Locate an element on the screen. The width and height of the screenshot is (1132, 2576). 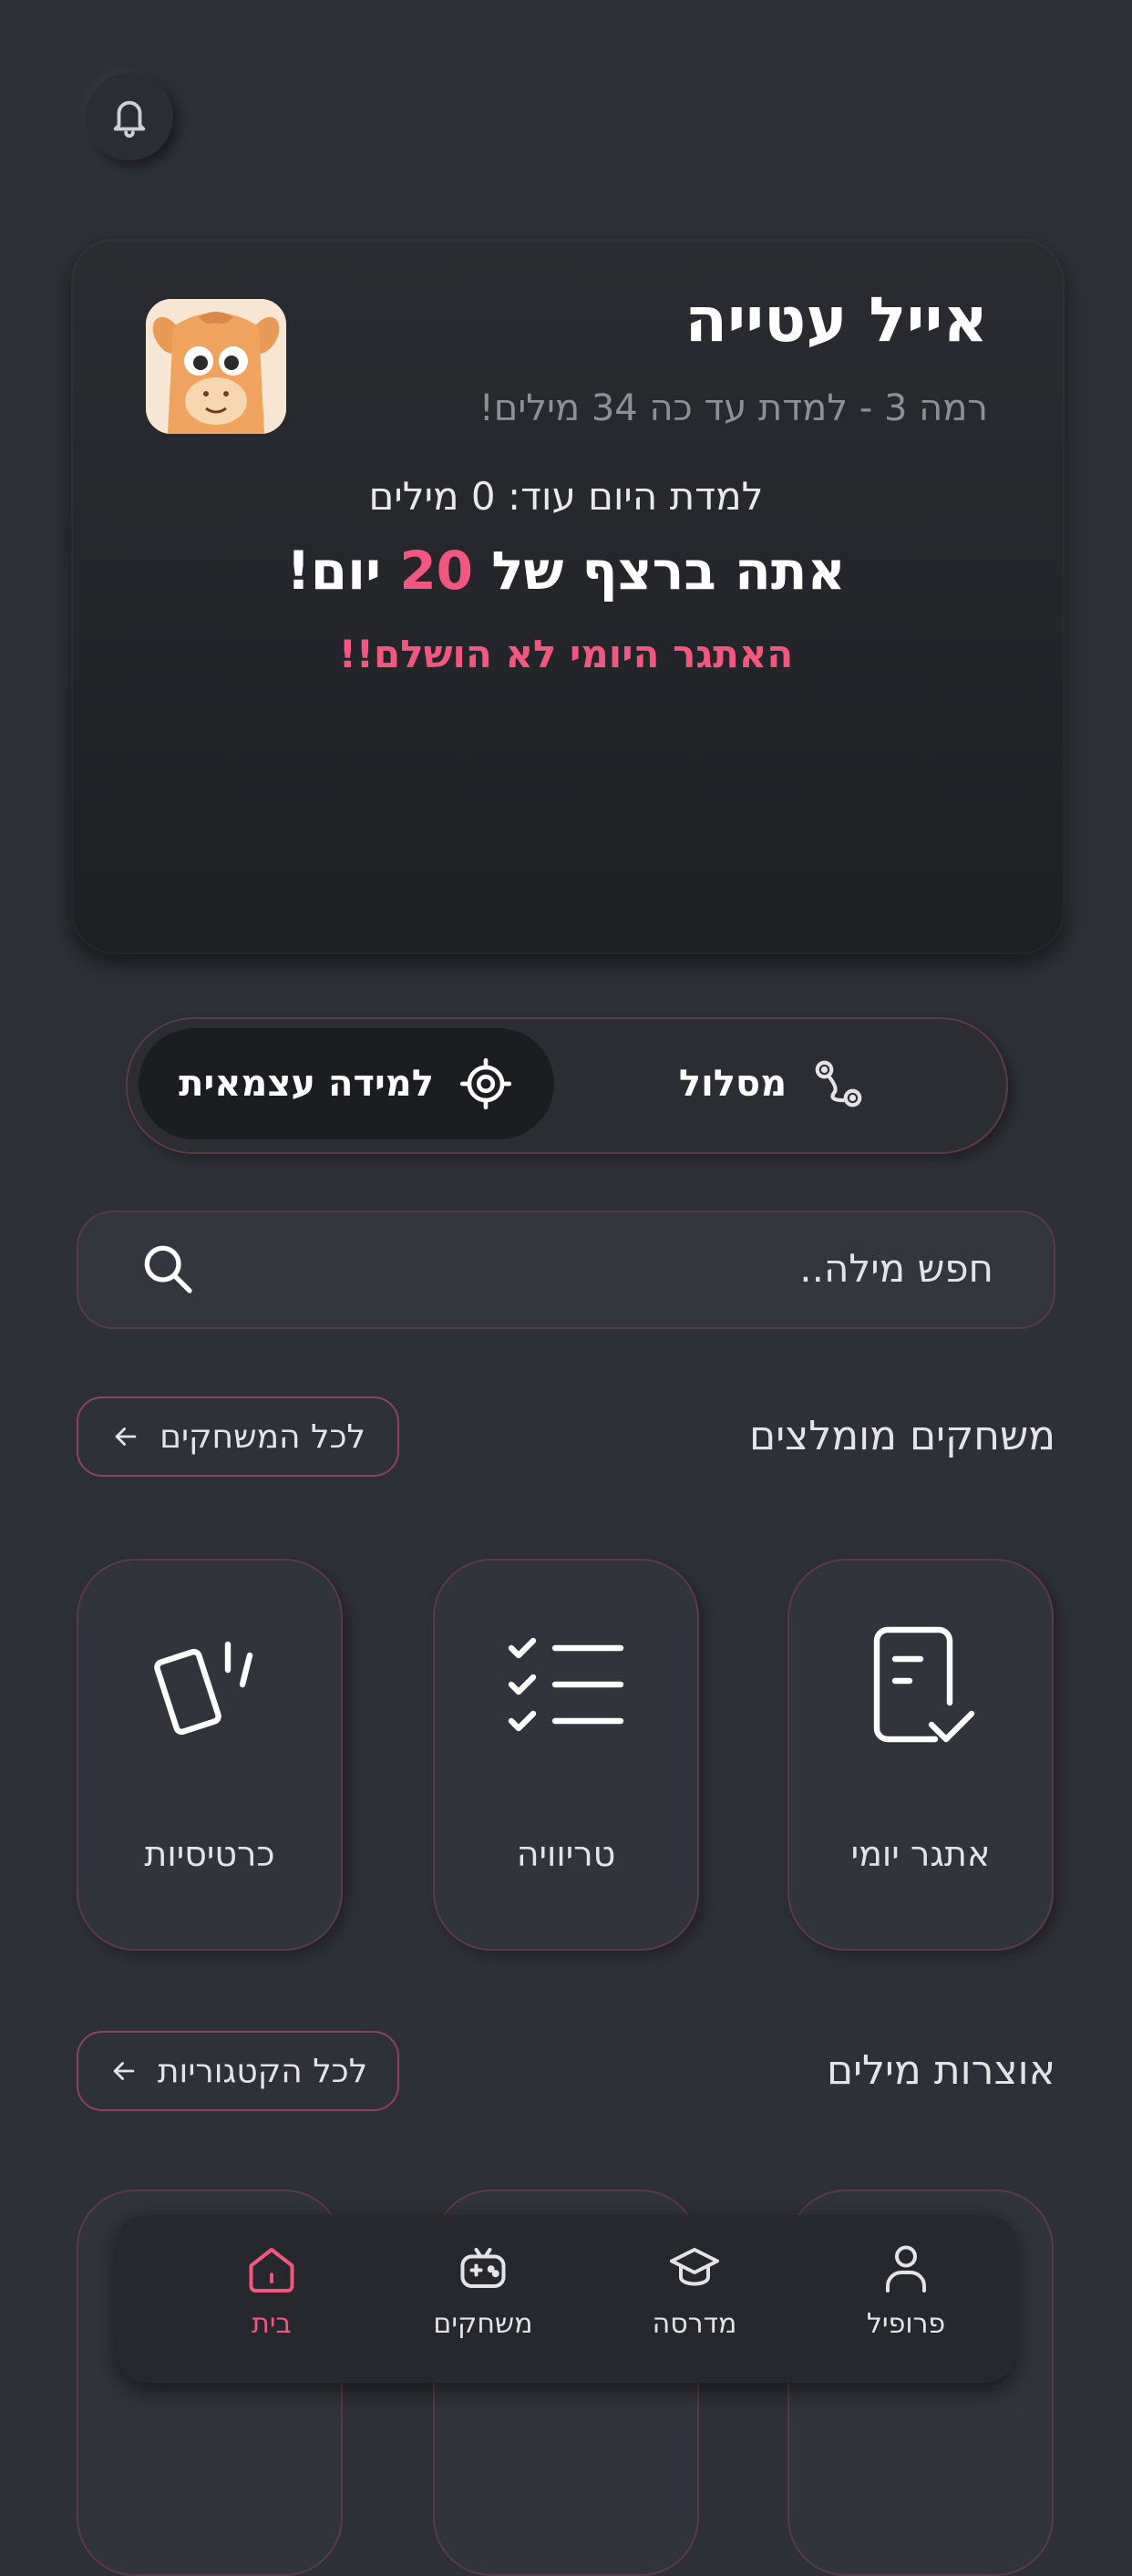
search-input: חפש מילה.. is located at coordinates (566, 1270).